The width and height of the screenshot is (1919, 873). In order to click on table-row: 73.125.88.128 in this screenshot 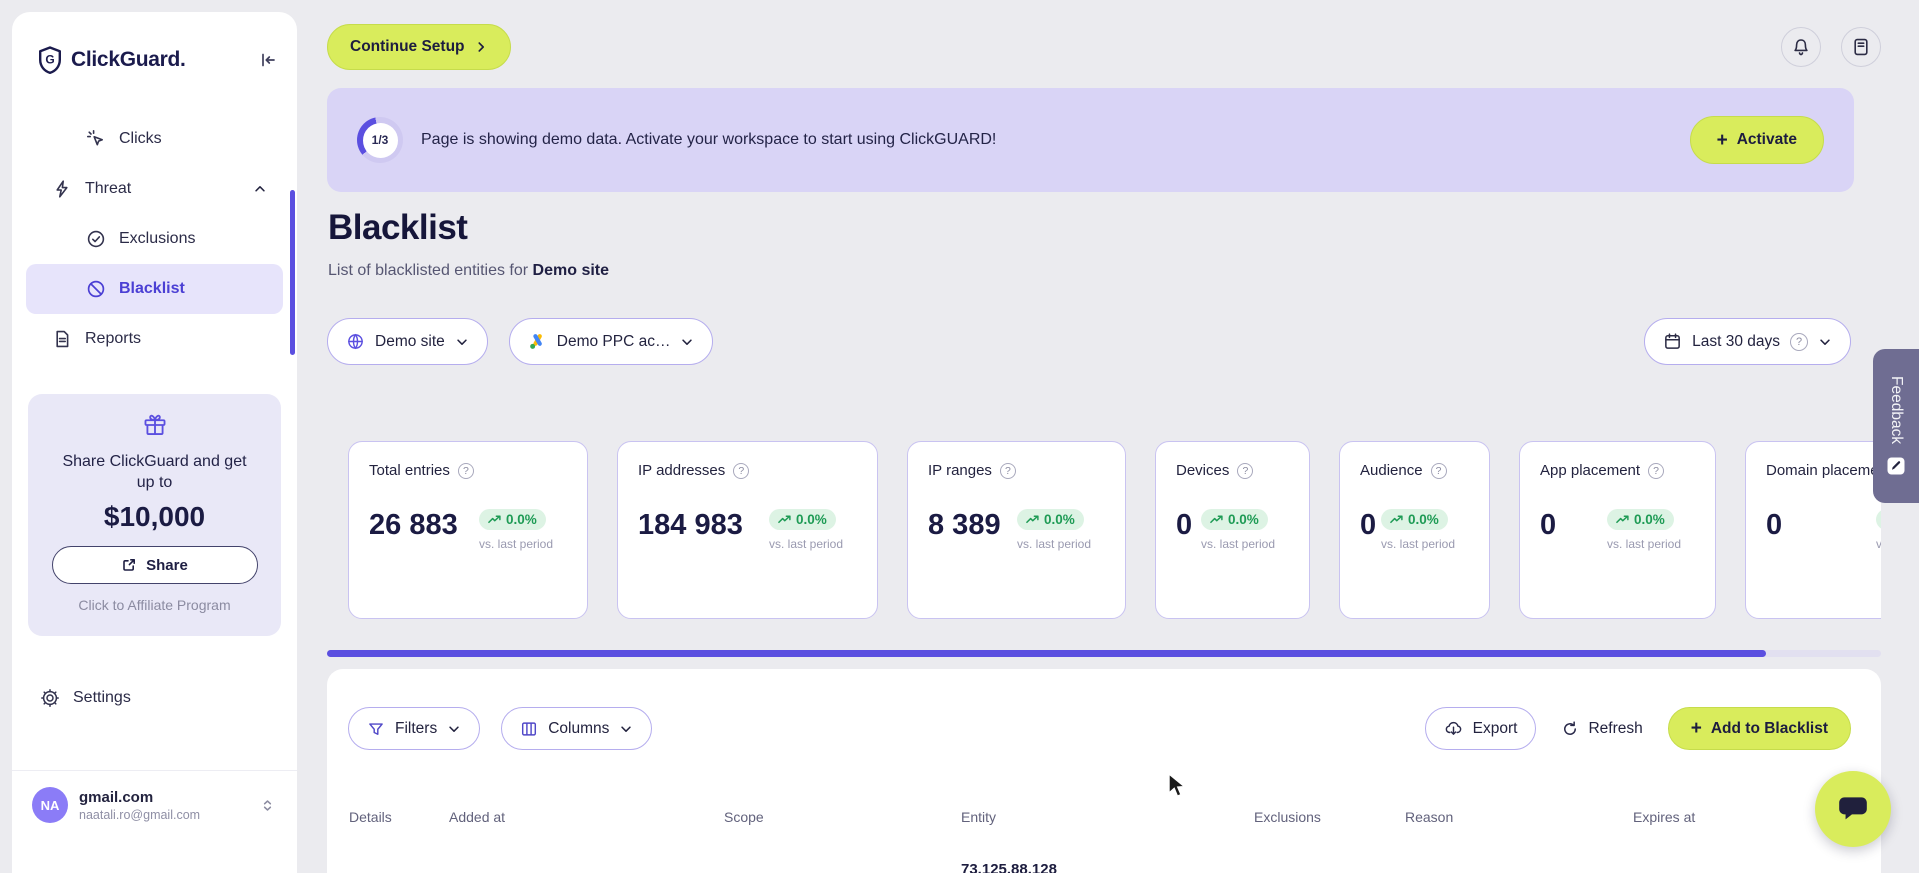, I will do `click(1115, 867)`.